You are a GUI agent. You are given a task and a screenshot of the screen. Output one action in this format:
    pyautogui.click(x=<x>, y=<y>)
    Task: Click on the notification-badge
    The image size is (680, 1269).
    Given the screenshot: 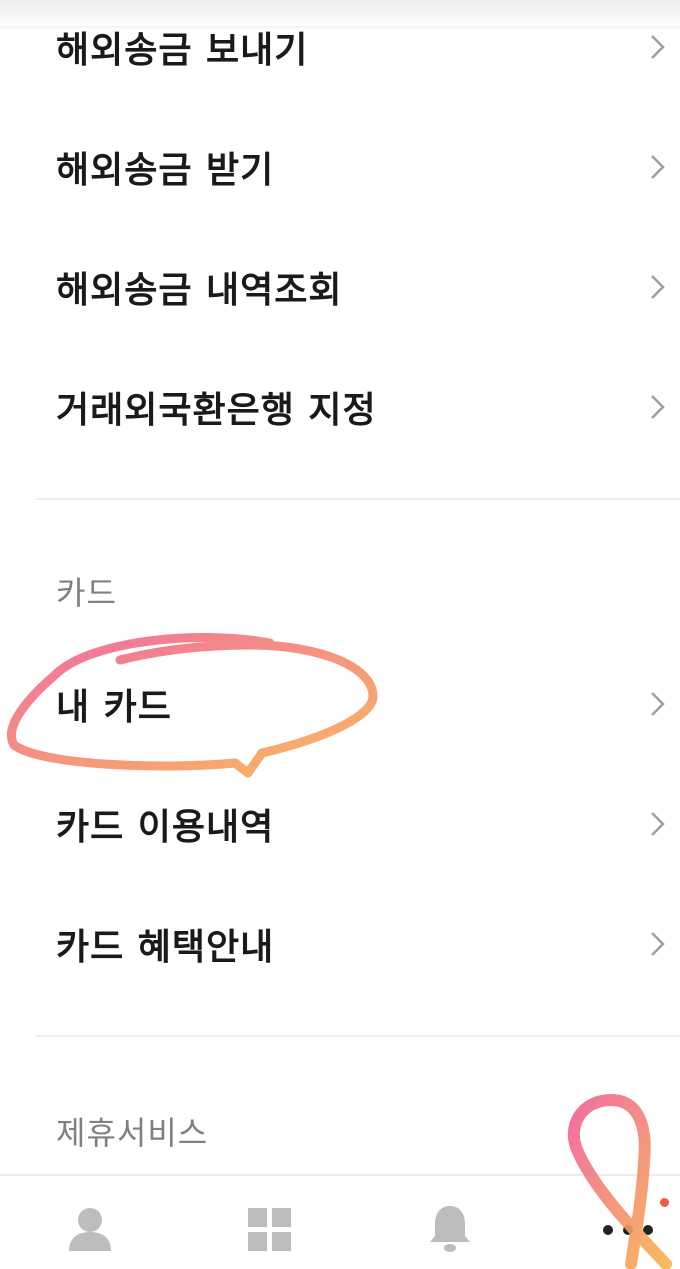 What is the action you would take?
    pyautogui.click(x=664, y=1202)
    